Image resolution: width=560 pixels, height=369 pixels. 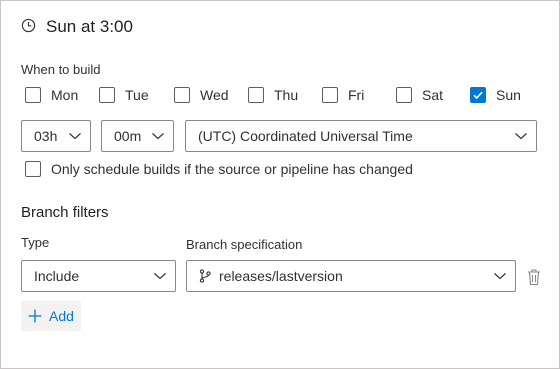 I want to click on add-filter-button: Add, so click(x=51, y=316).